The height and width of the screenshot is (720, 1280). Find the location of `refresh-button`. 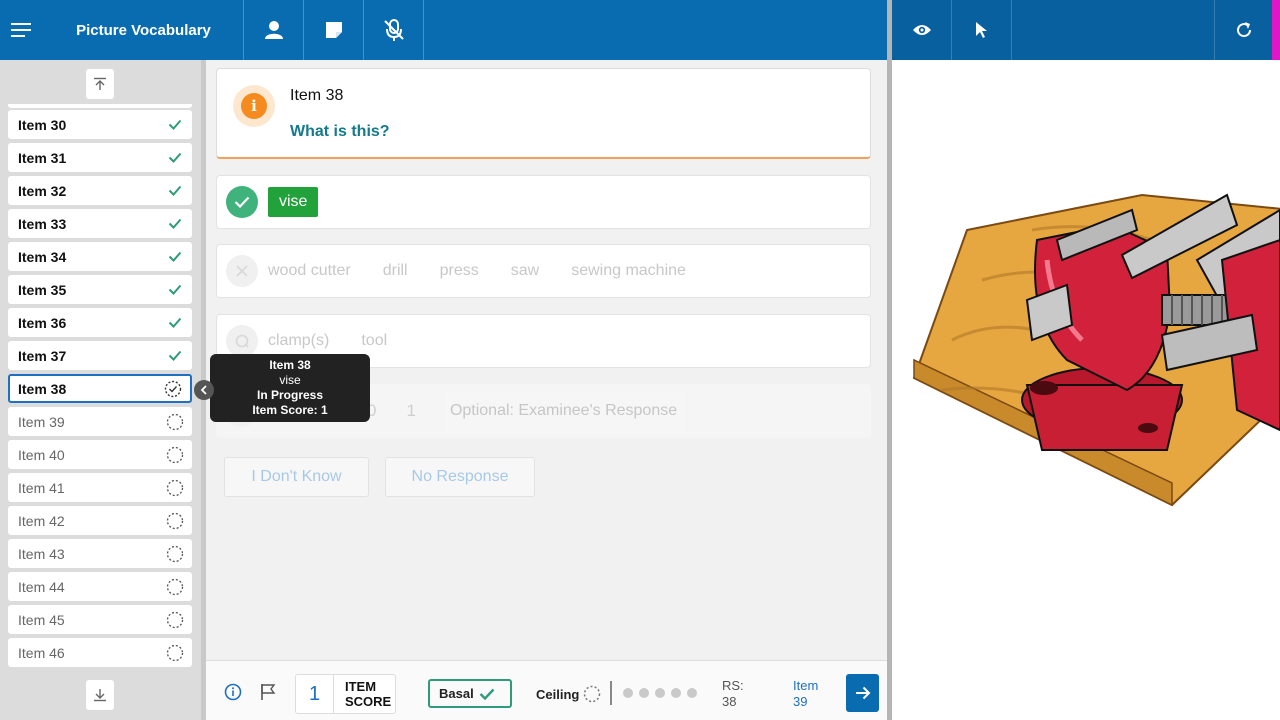

refresh-button is located at coordinates (1243, 30).